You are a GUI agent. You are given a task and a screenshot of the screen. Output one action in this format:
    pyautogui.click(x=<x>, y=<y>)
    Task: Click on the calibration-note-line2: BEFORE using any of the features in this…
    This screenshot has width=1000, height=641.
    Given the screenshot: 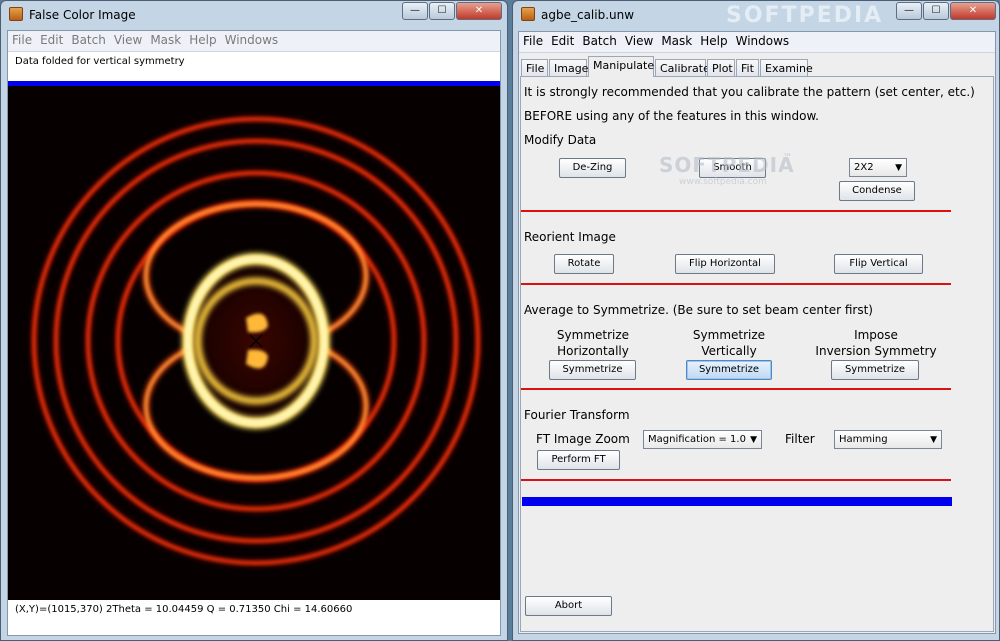 What is the action you would take?
    pyautogui.click(x=671, y=116)
    